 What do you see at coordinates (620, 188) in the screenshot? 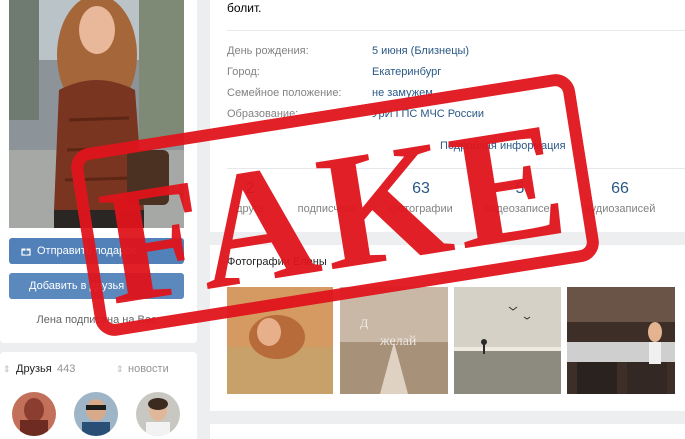
I see `counter-number: 66` at bounding box center [620, 188].